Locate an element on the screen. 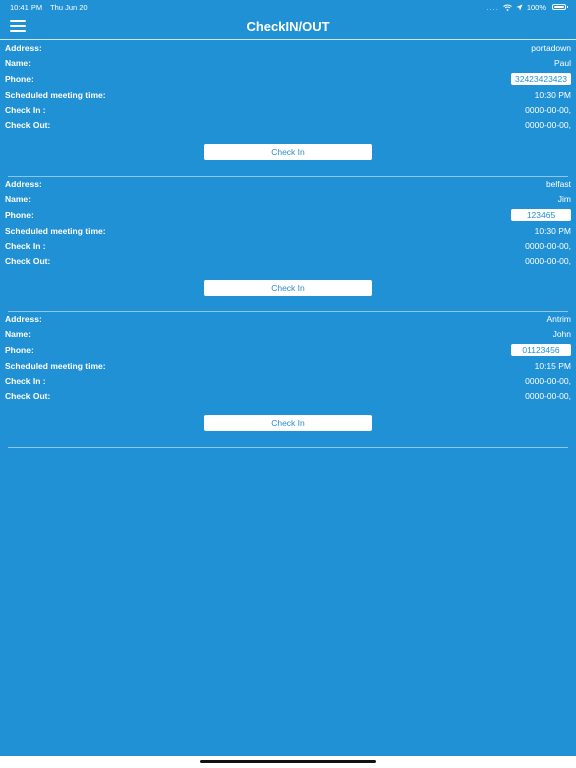  address-value: portadown is located at coordinates (551, 48).